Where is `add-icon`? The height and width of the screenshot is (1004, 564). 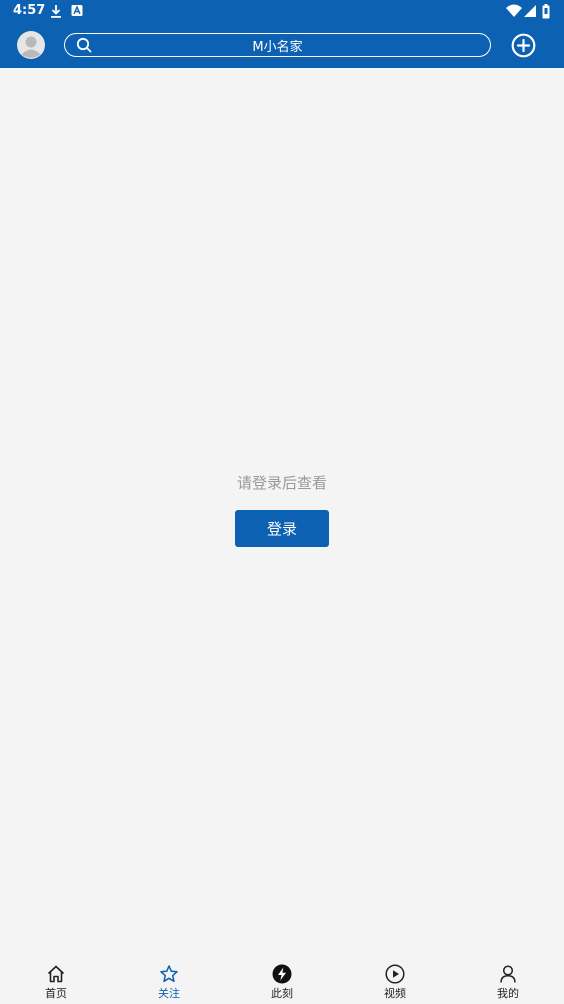 add-icon is located at coordinates (523, 45).